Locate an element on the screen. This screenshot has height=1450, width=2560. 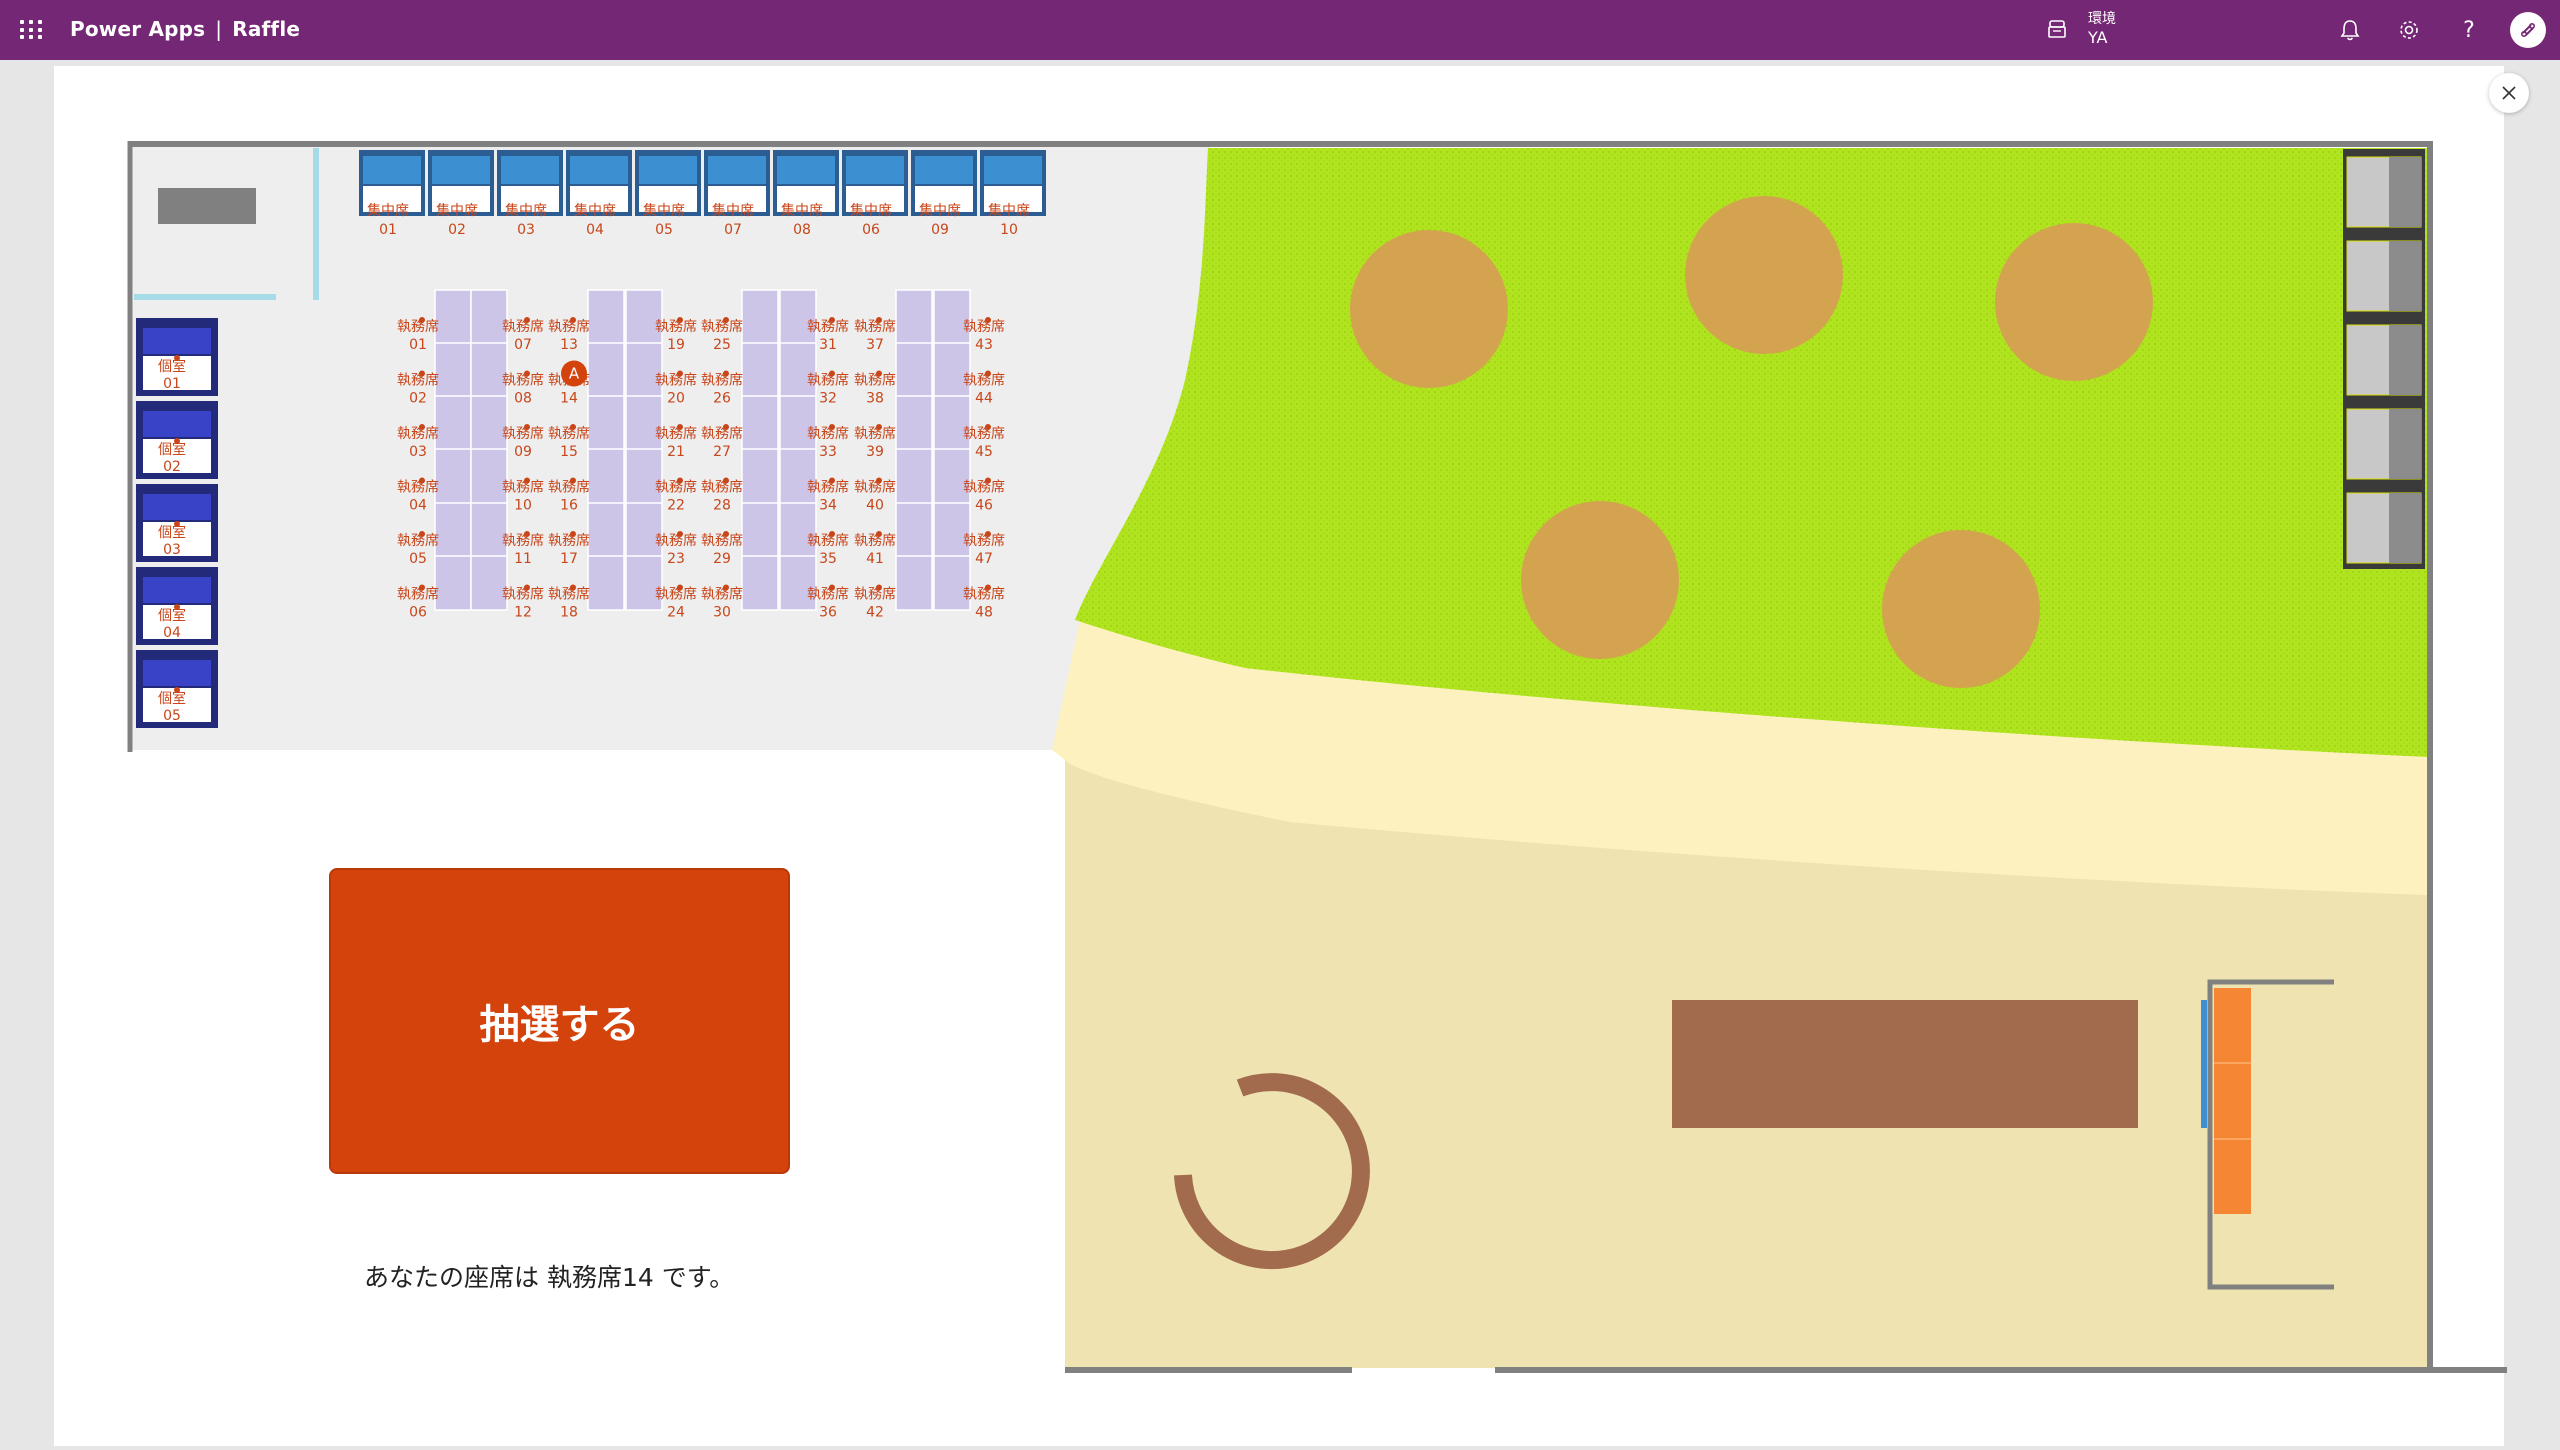
desk-seat-number: 23 is located at coordinates (676, 559).